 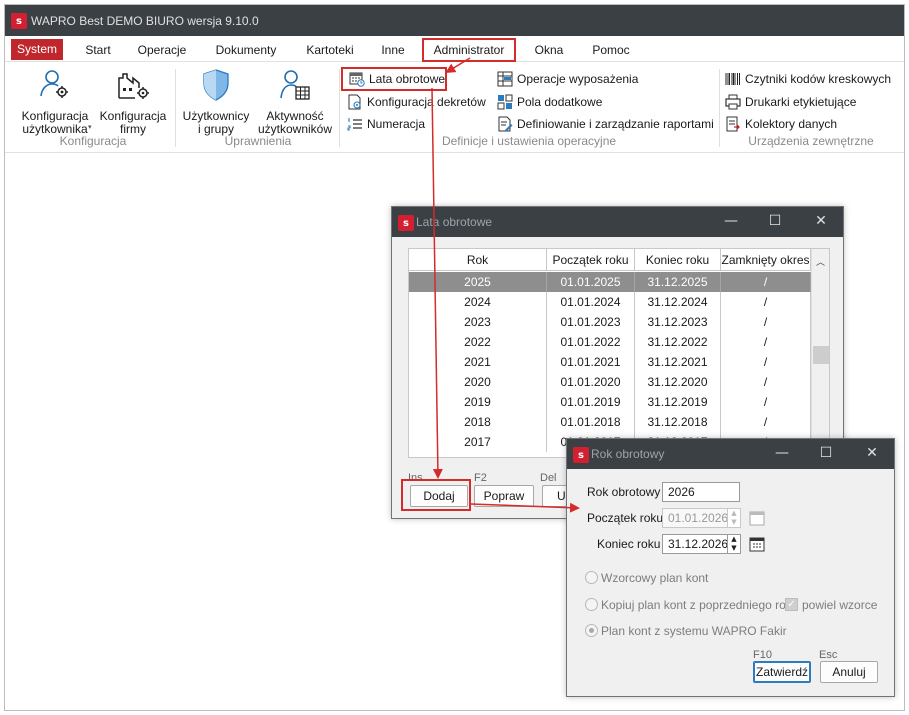 What do you see at coordinates (133, 86) in the screenshot?
I see `factory-gear-icon` at bounding box center [133, 86].